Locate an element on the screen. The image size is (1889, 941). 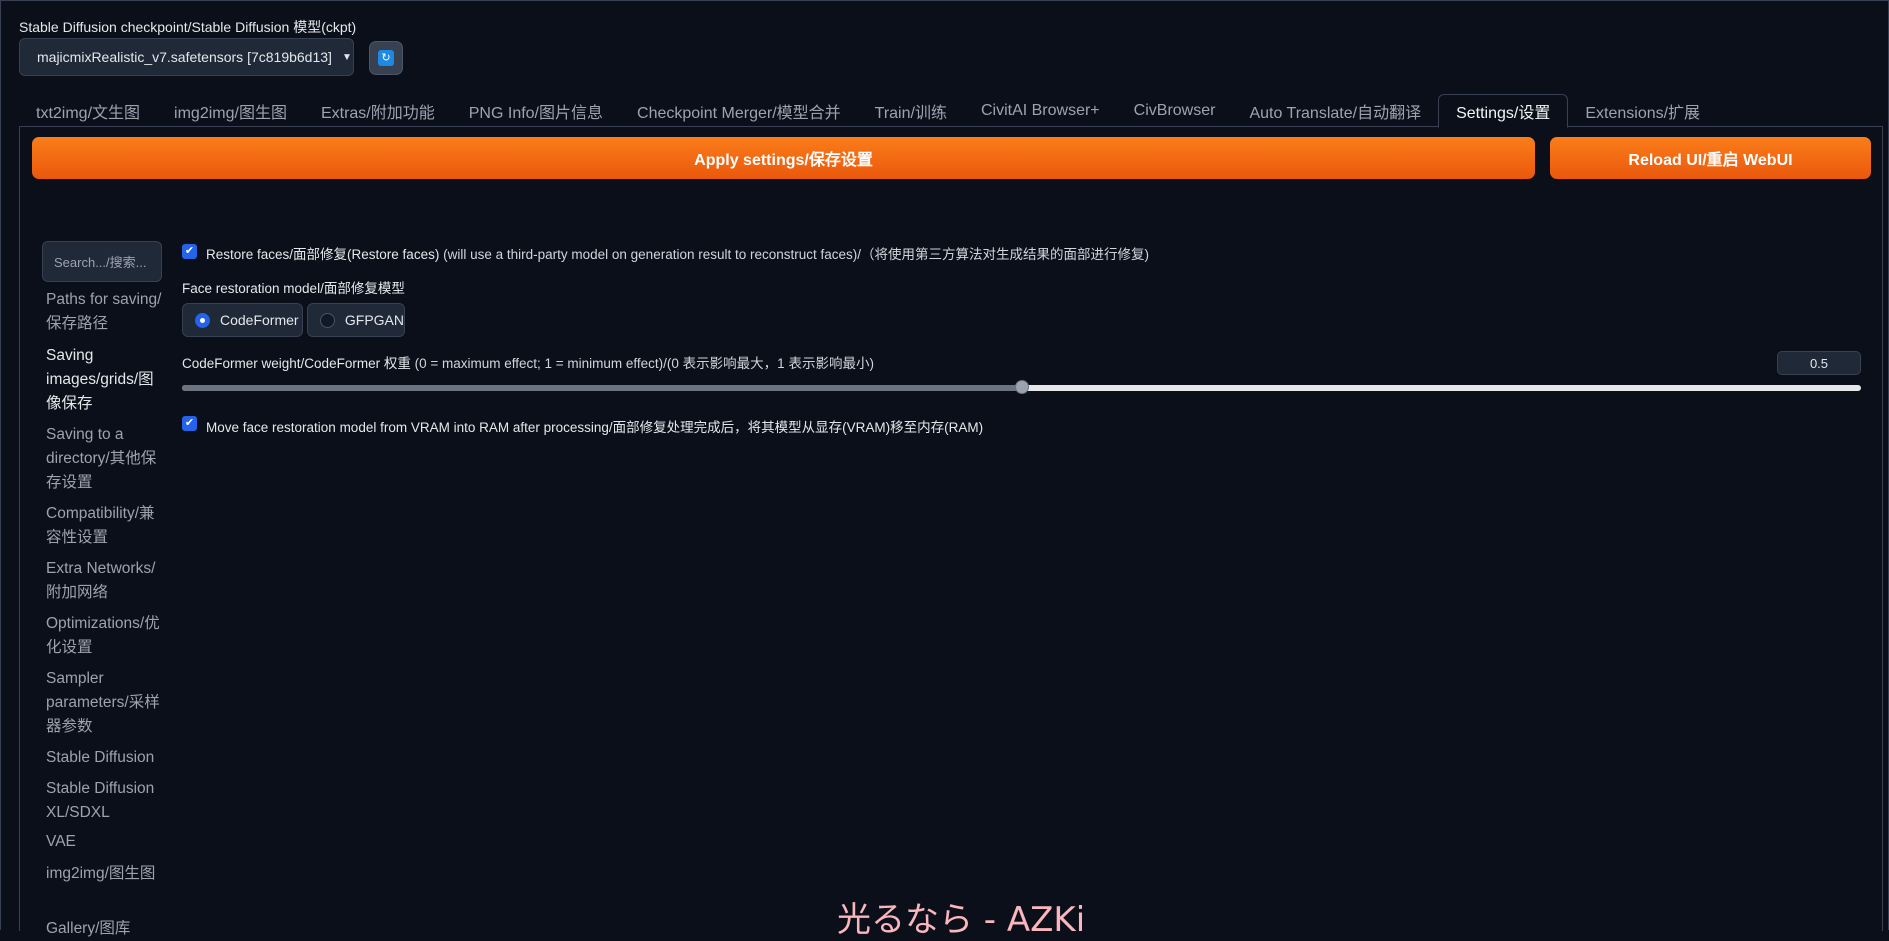
restore-faces-label: Restore faces/面部修复(Restore faces) is located at coordinates (323, 254).